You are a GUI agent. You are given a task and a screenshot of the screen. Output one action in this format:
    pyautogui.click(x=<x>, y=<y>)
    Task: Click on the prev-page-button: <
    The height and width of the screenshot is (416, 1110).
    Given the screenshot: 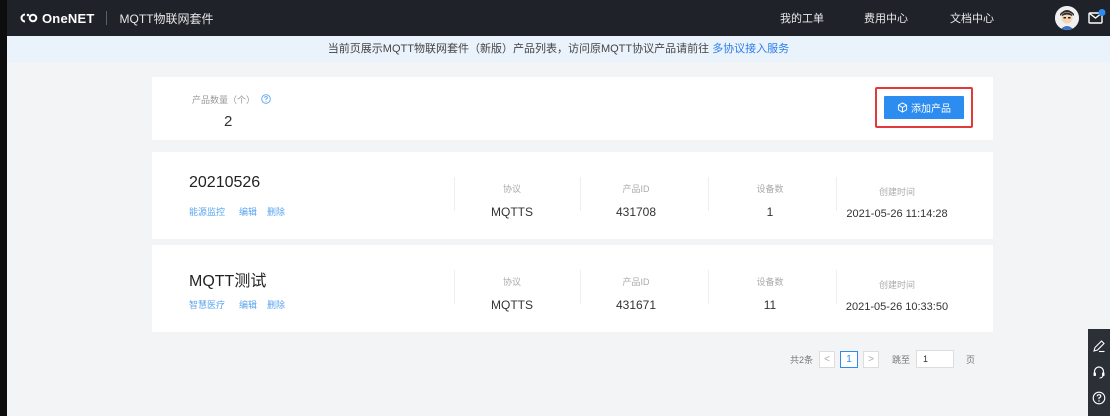 What is the action you would take?
    pyautogui.click(x=827, y=359)
    